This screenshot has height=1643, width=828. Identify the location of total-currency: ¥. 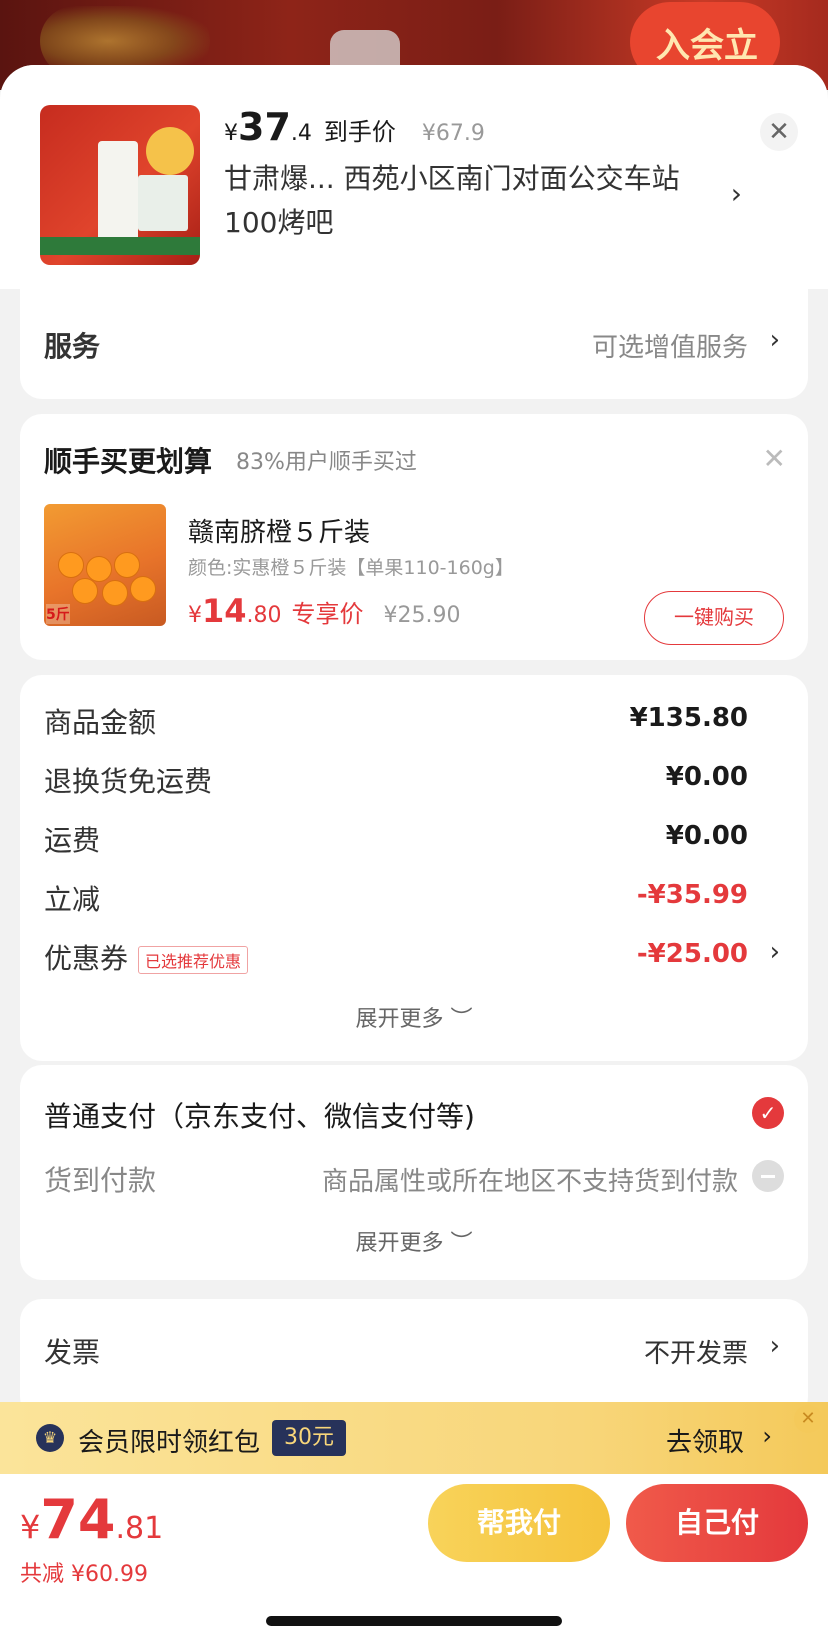
(30, 1527).